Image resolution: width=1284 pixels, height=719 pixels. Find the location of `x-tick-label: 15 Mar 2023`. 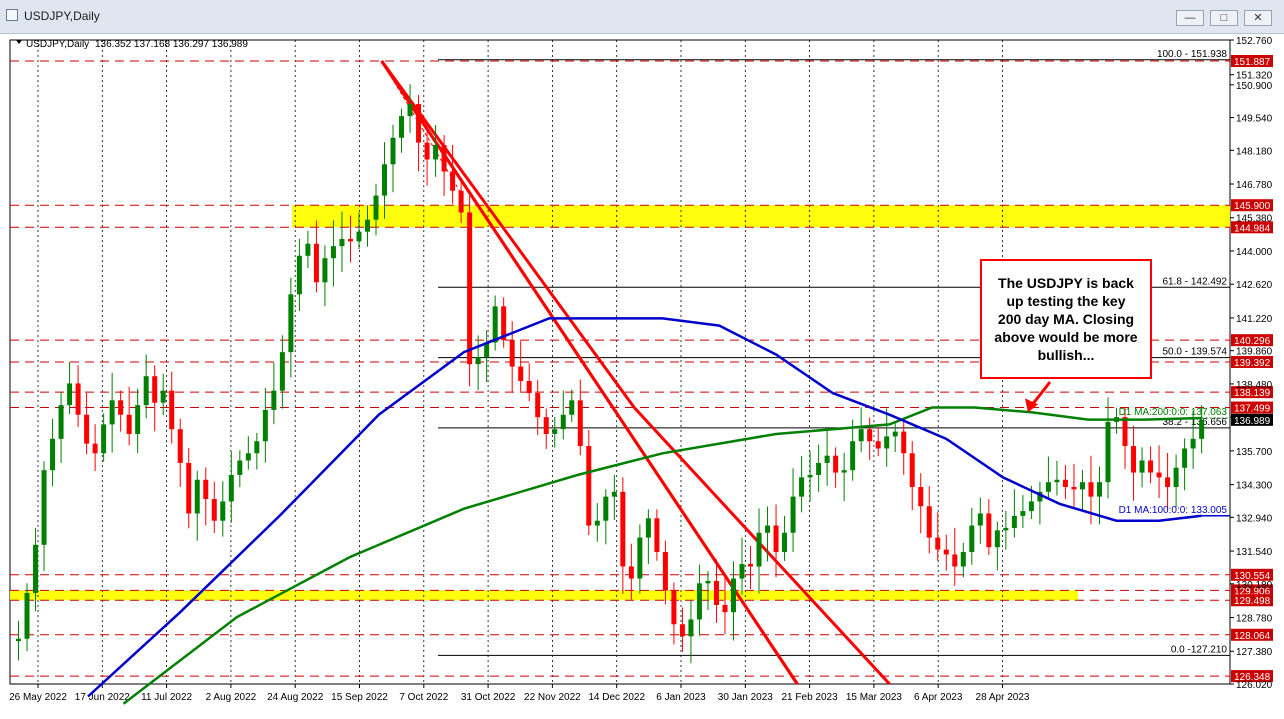

x-tick-label: 15 Mar 2023 is located at coordinates (874, 697).